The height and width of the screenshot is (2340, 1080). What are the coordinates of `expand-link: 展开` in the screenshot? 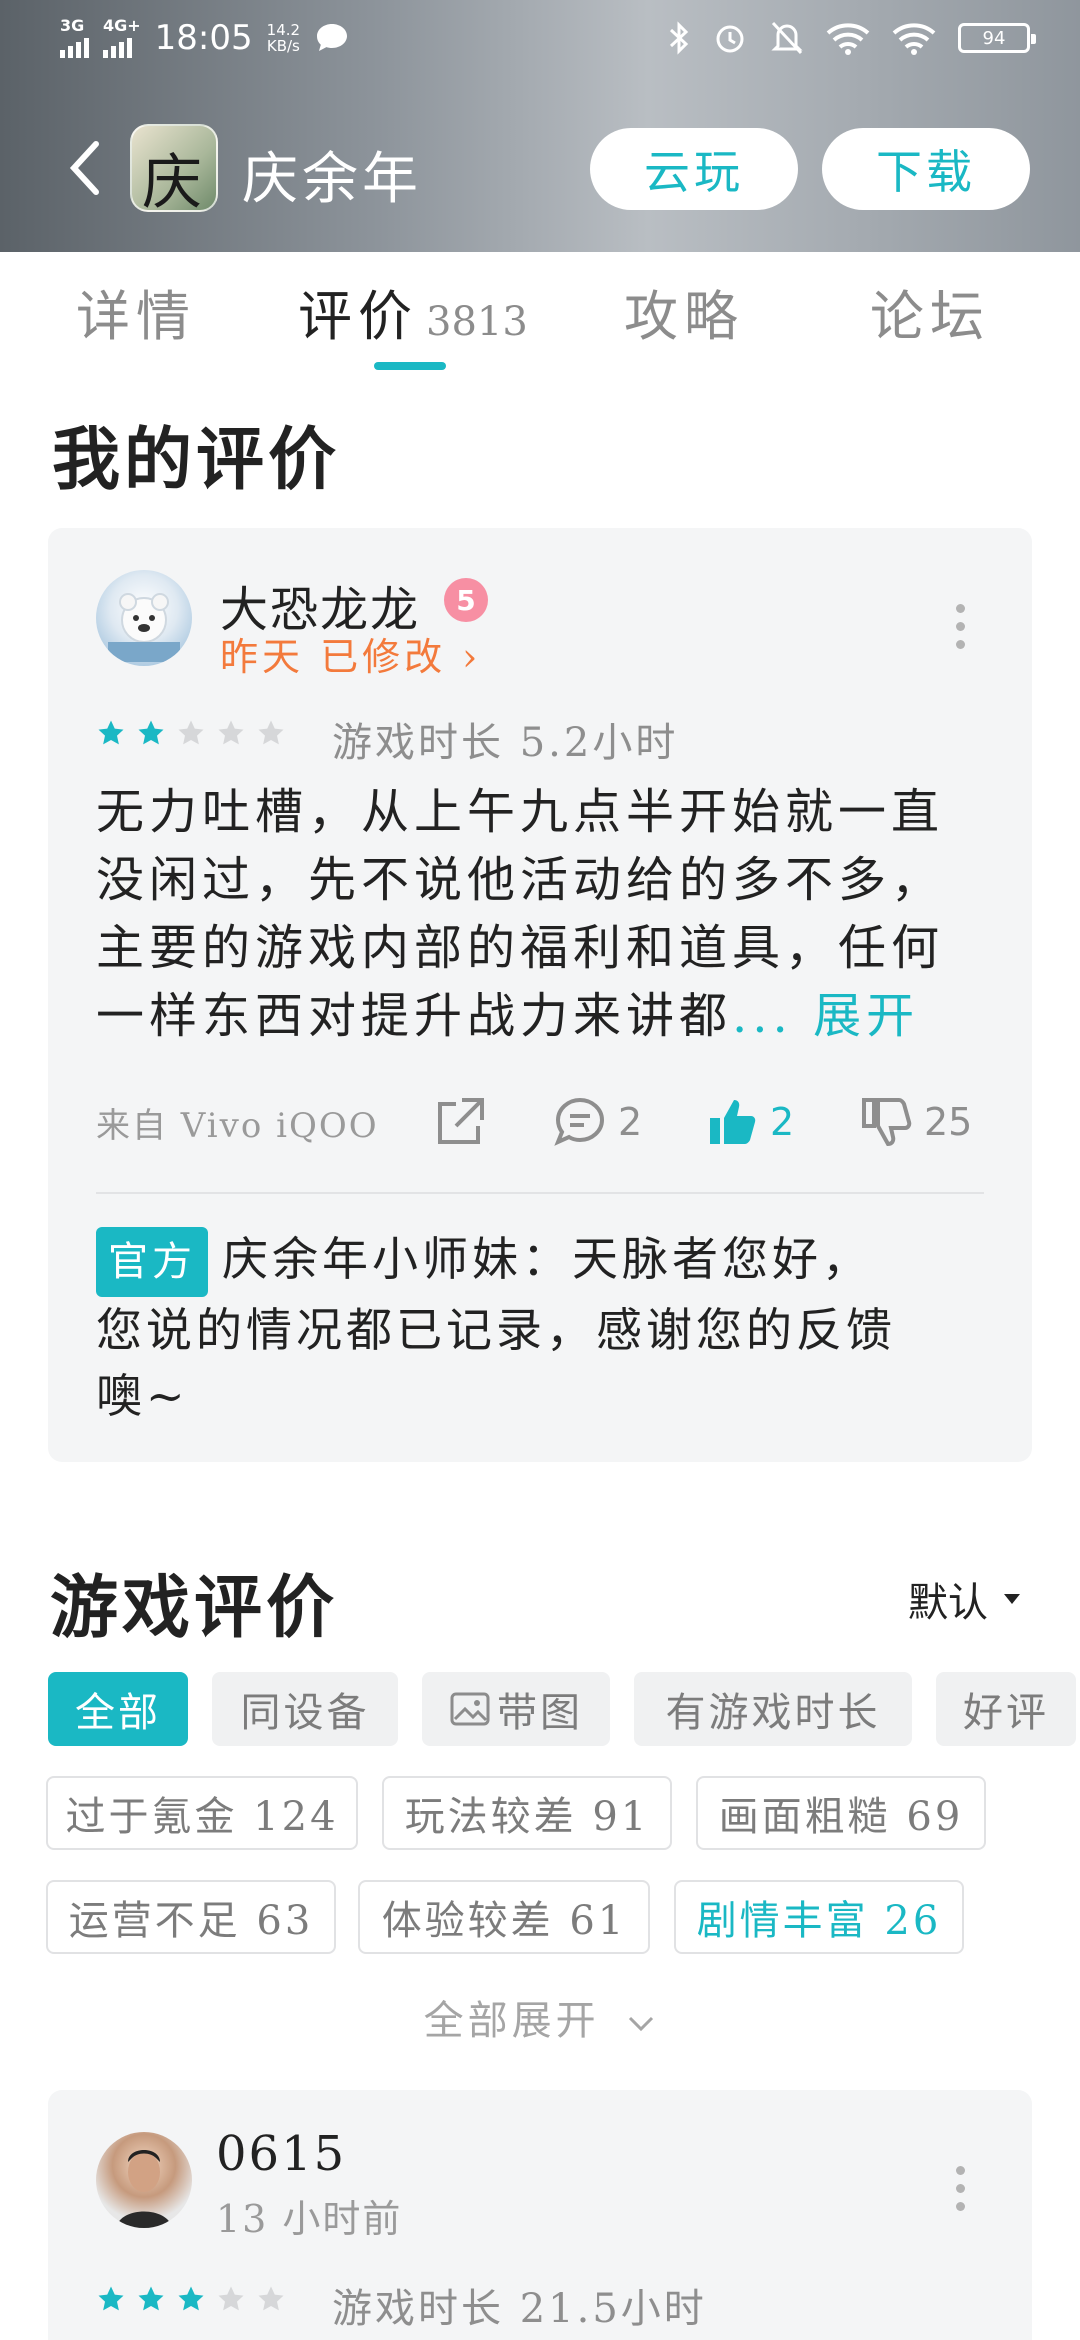 It's located at (866, 1016).